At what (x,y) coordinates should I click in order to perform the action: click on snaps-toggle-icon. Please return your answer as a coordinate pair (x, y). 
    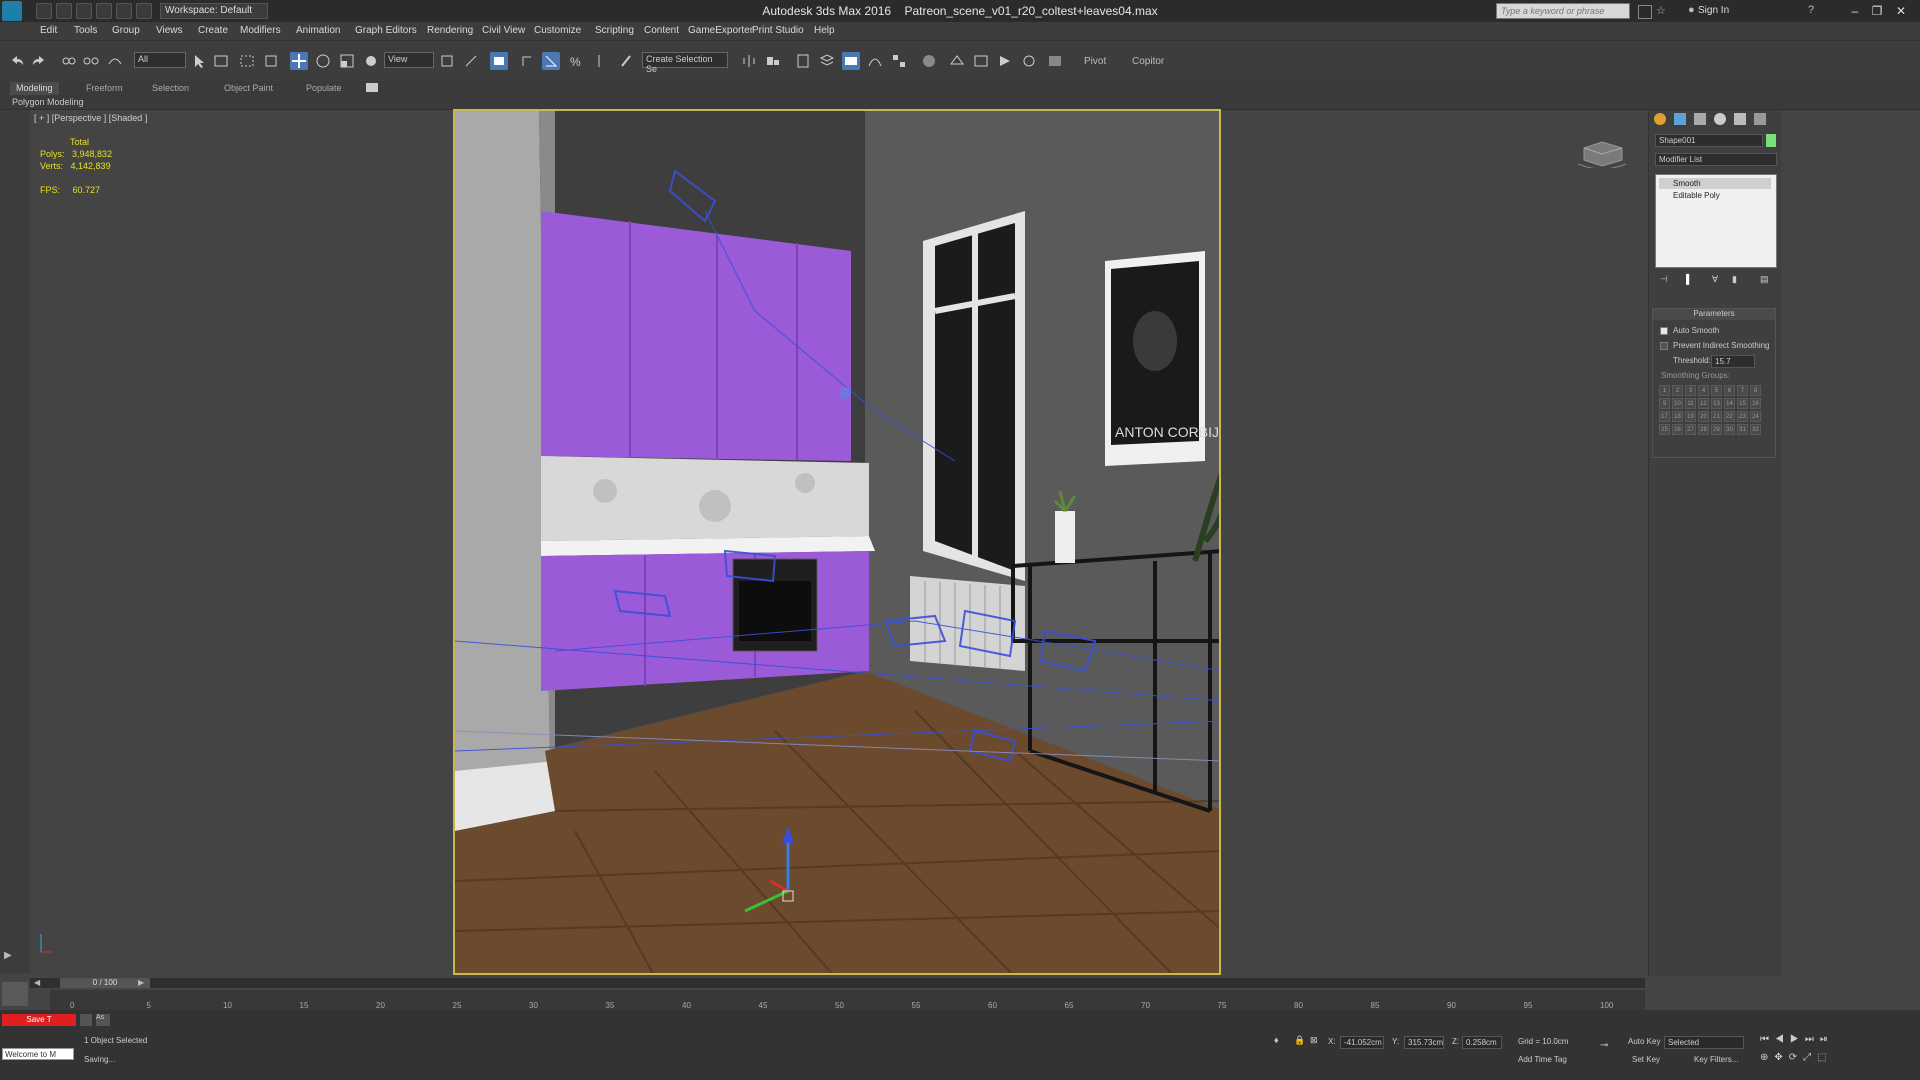
    Looking at the image, I should click on (527, 61).